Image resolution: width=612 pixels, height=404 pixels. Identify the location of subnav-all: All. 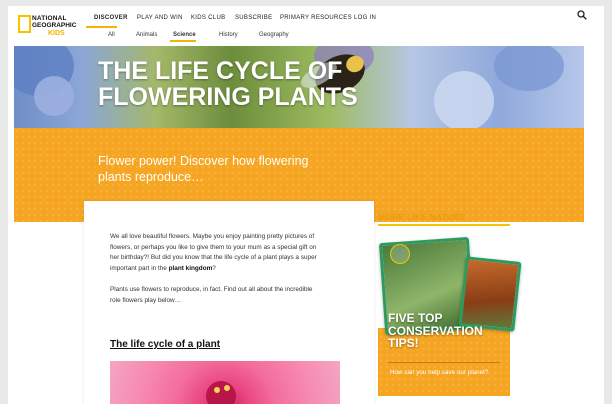
(111, 35).